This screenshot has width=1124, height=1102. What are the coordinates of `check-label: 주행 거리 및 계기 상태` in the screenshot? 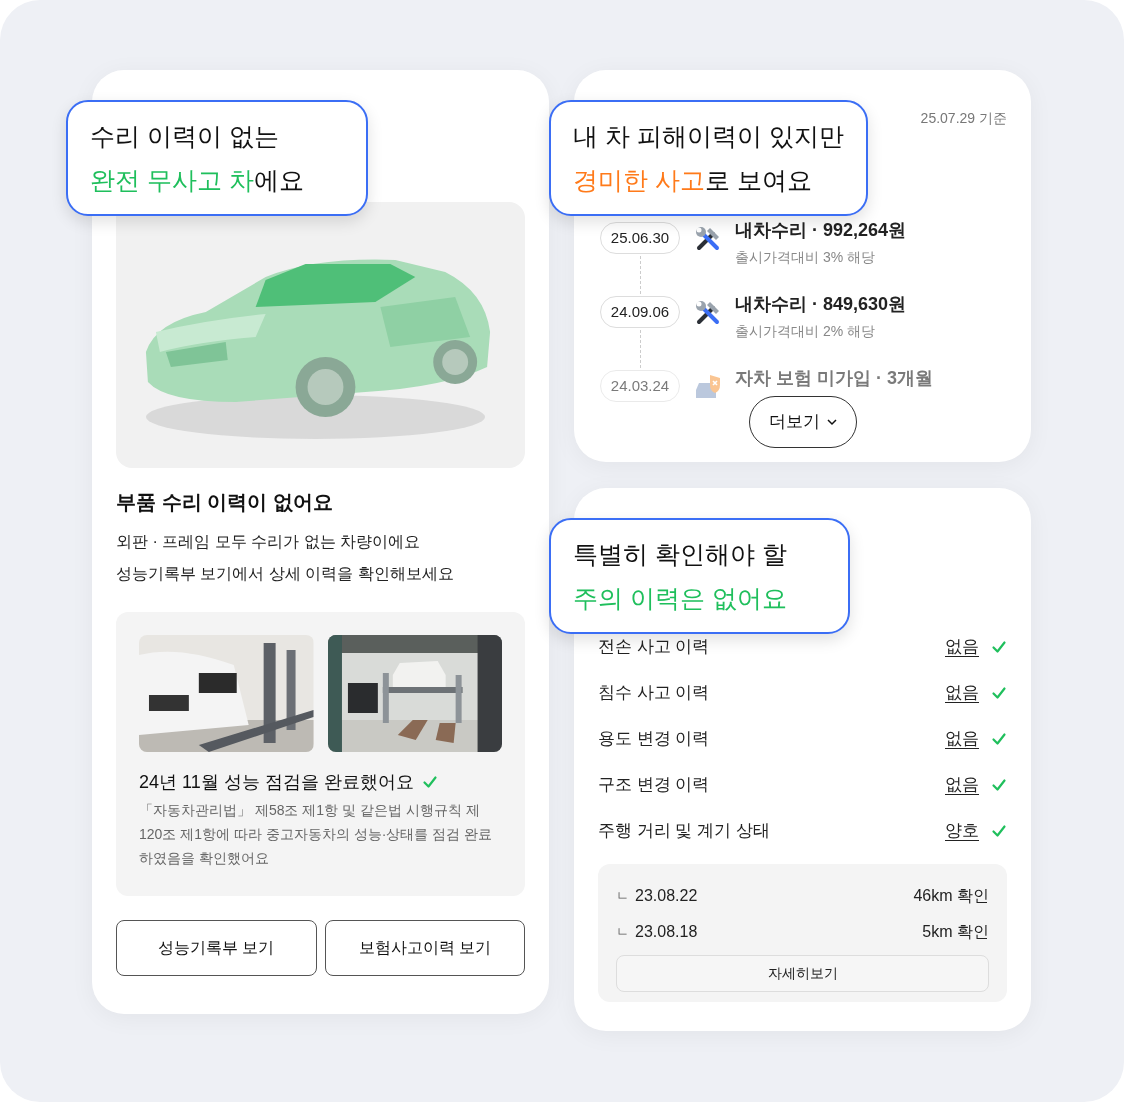 It's located at (684, 831).